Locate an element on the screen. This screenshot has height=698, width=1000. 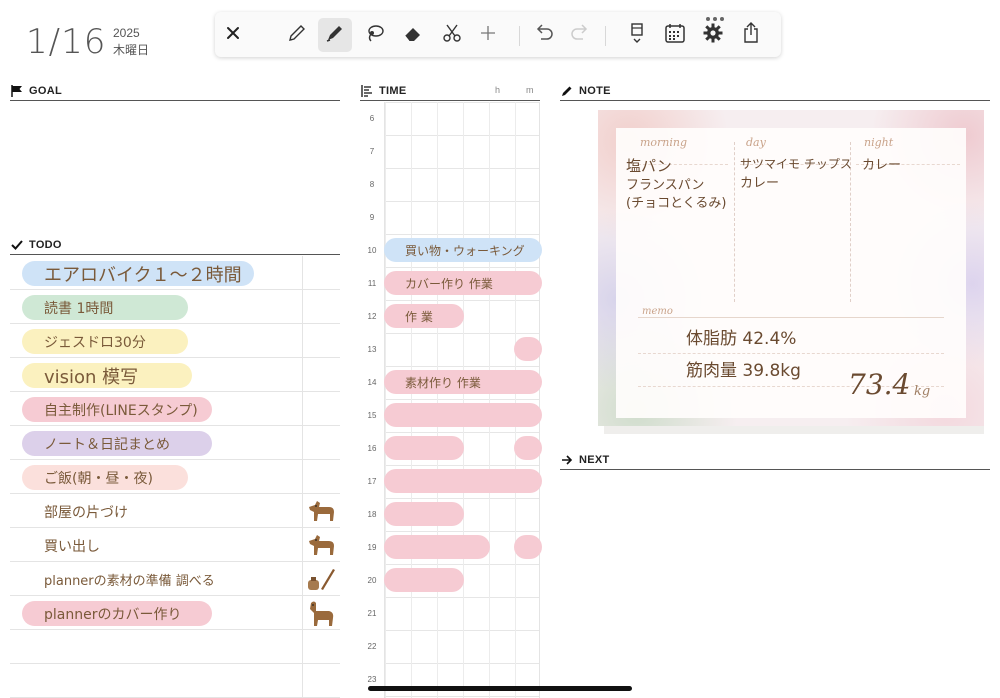
hour-label: 21 is located at coordinates (372, 613).